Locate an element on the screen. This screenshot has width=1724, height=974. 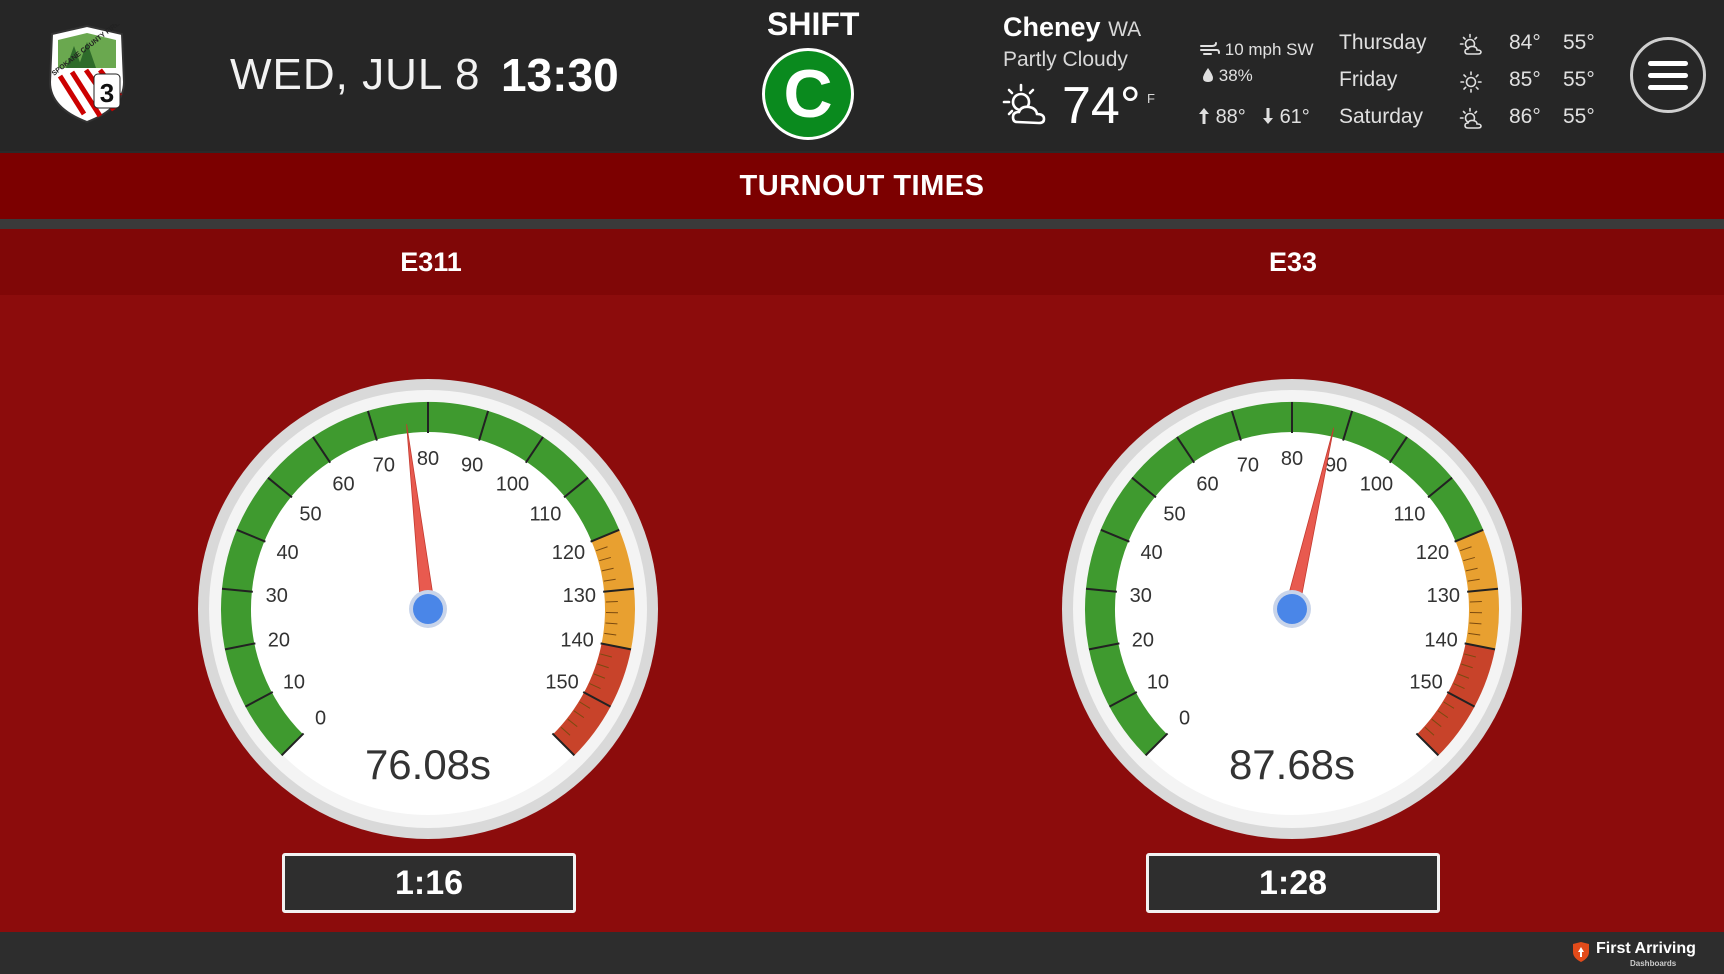
weather-city: Cheney WA is located at coordinates (1072, 27).